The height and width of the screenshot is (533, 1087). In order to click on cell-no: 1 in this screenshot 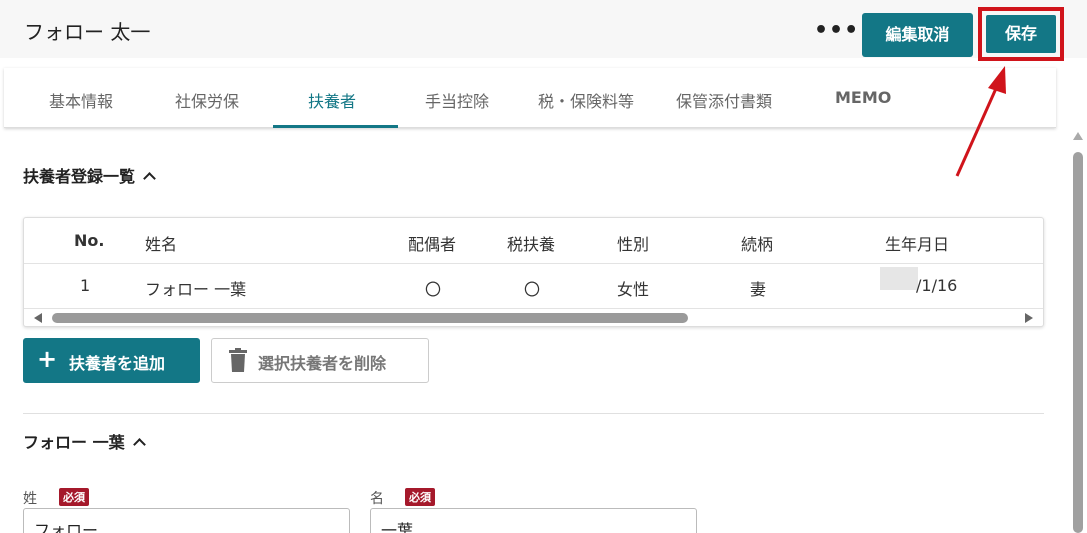, I will do `click(85, 285)`.